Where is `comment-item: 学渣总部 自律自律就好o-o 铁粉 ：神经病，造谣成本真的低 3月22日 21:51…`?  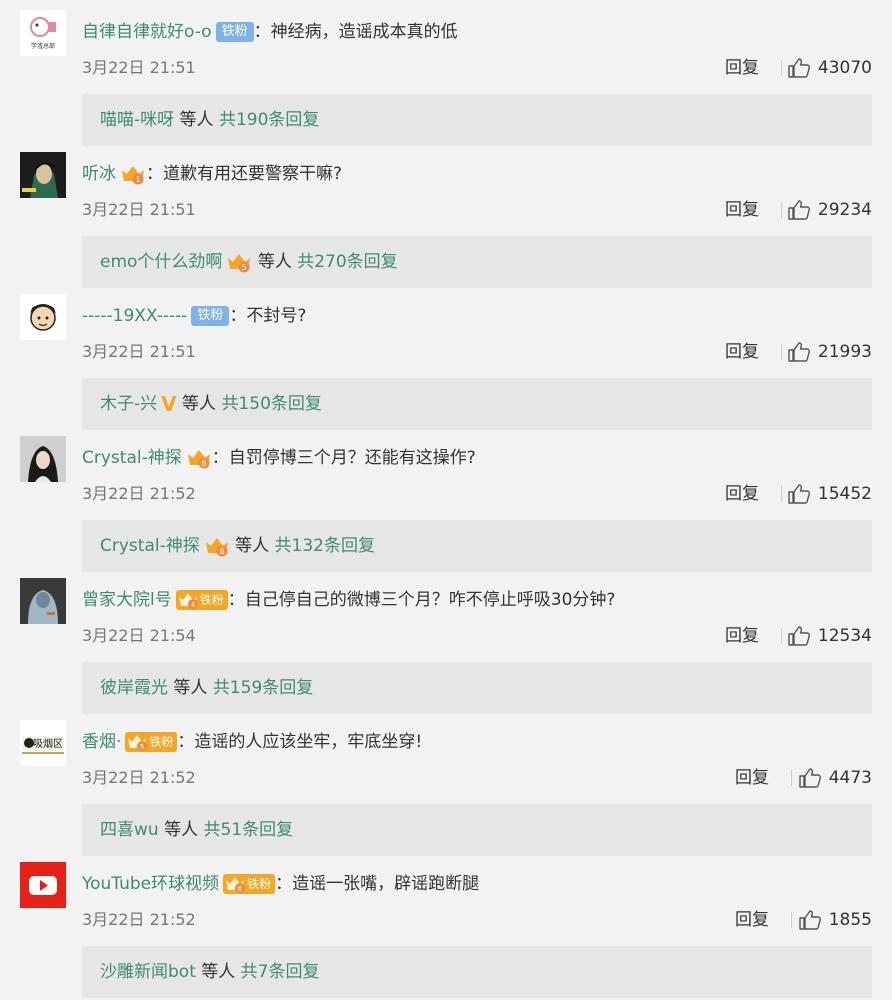
comment-item: 学渣总部 自律自律就好o-o 铁粉 ：神经病，造谣成本真的低 3月22日 21:51… is located at coordinates (446, 77).